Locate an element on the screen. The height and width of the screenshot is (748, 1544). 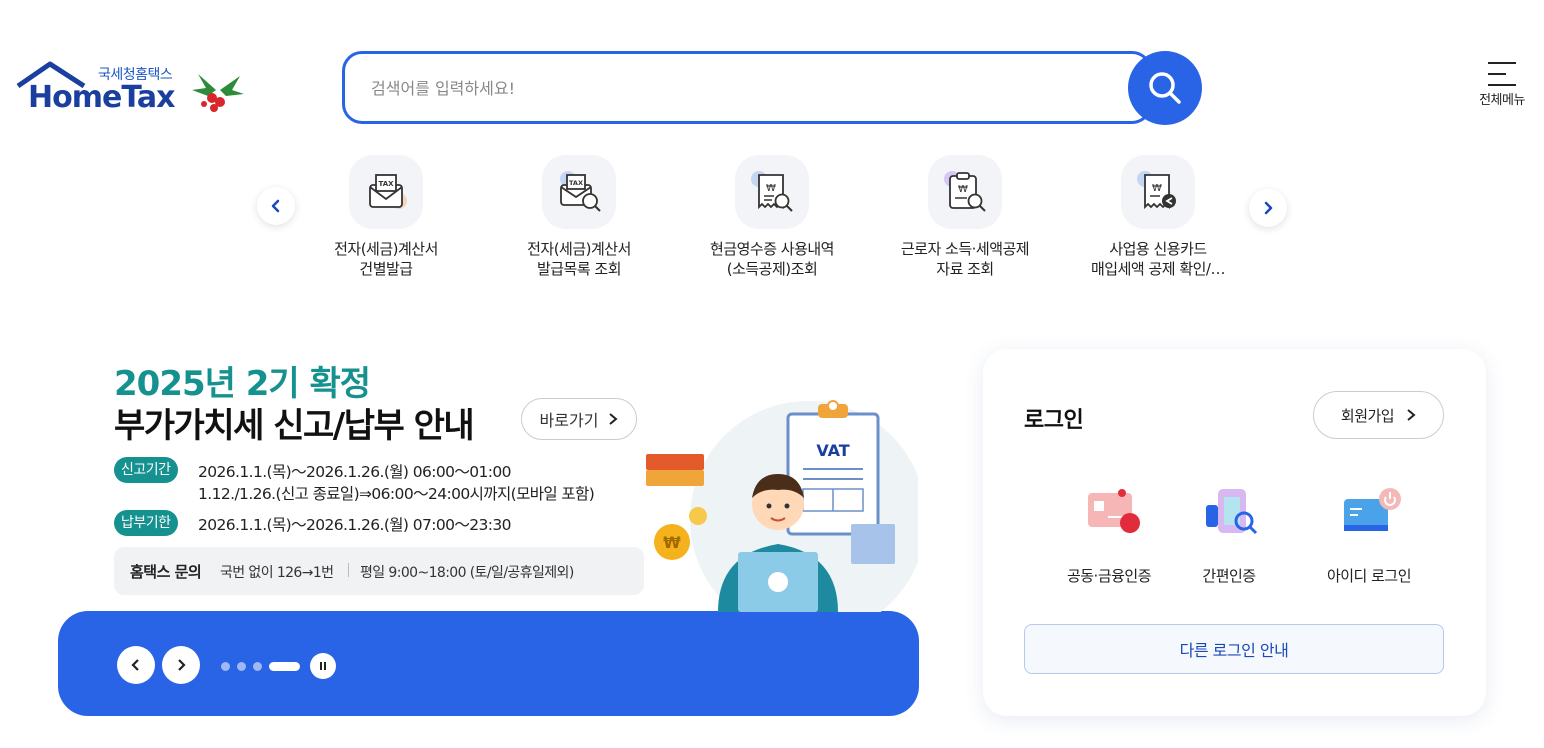
quick-service-item: TAX 전자(세금)계산서 발급목록 조회 is located at coordinates (579, 217).